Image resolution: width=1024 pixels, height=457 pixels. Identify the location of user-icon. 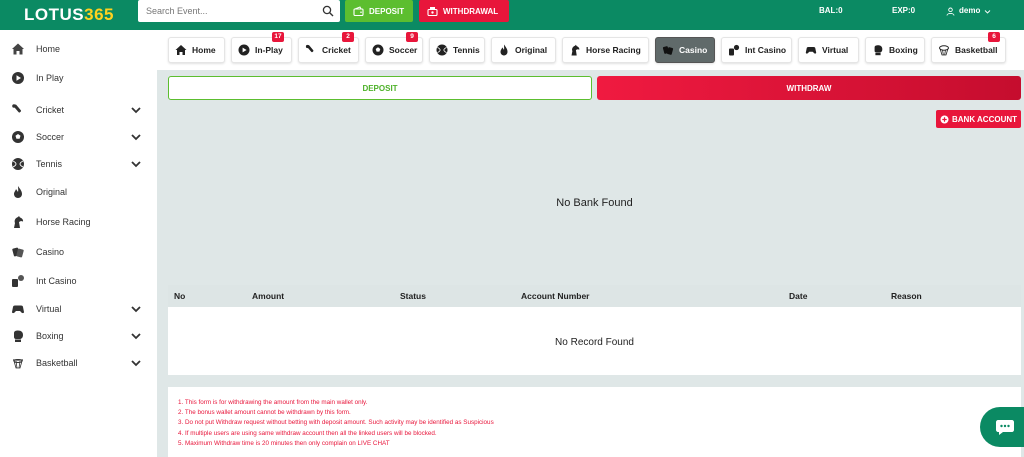
(950, 11).